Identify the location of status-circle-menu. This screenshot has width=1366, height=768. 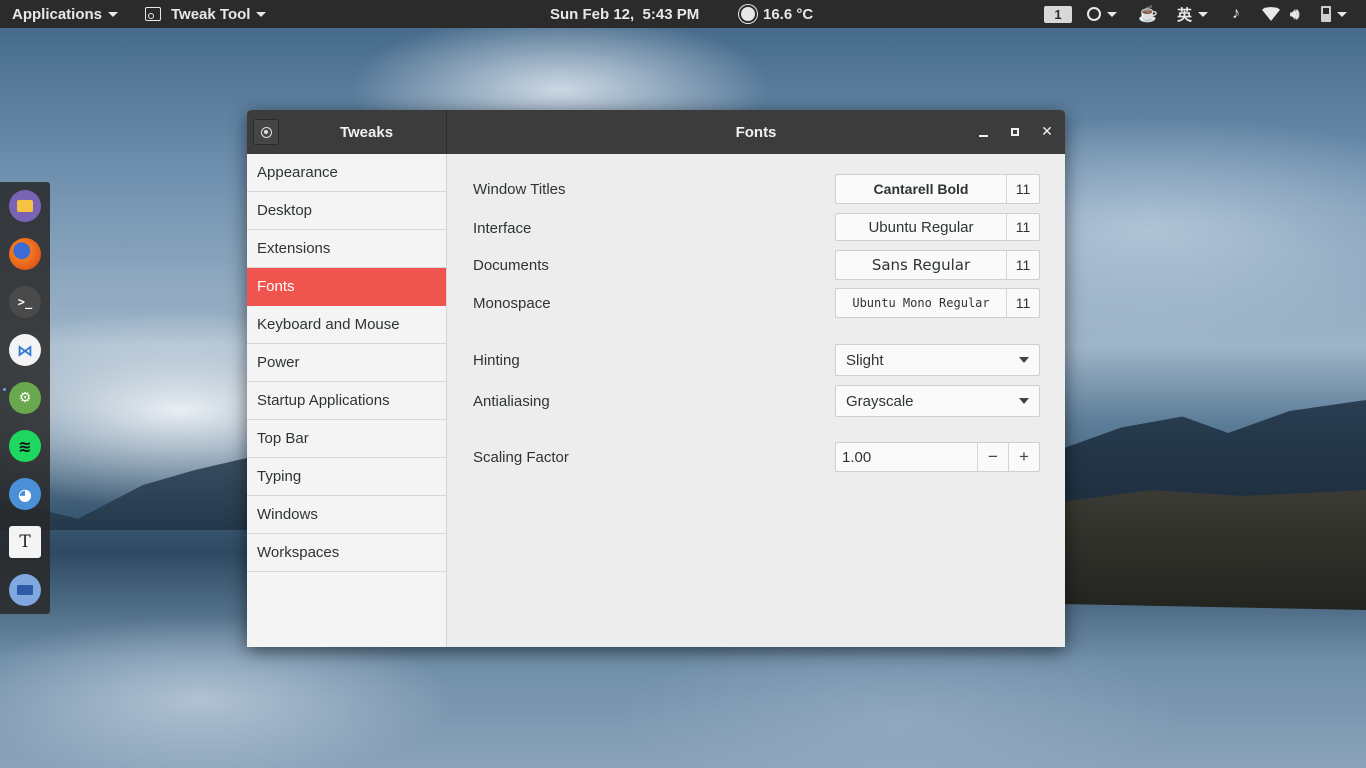
(1102, 14).